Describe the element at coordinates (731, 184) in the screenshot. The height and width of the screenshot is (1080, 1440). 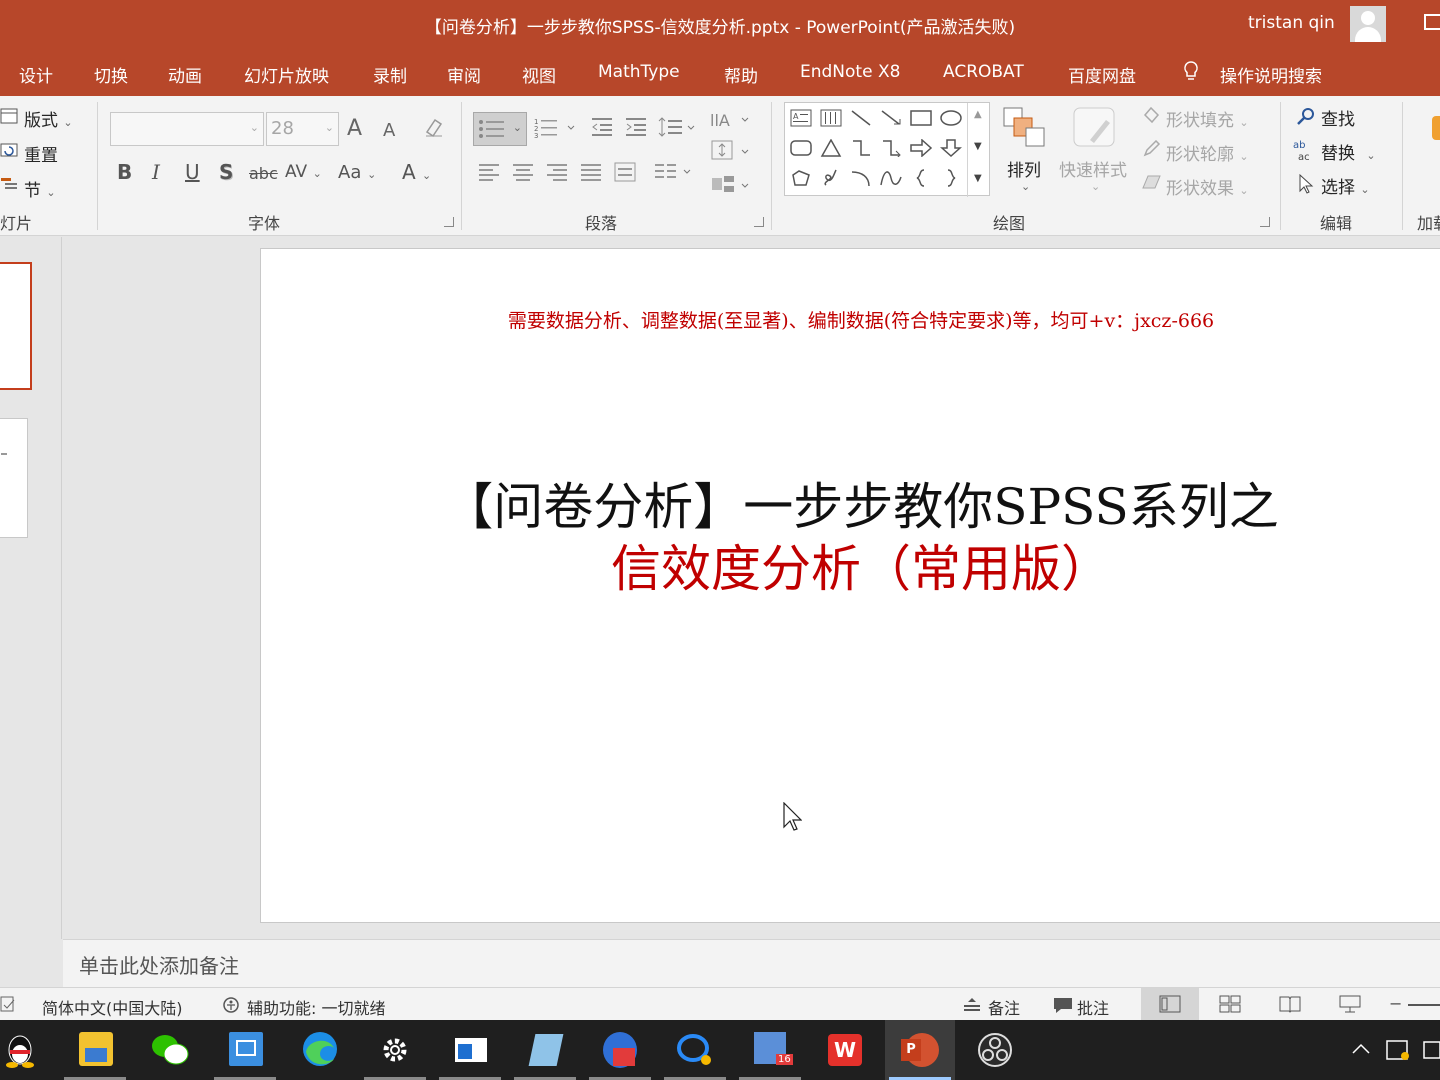
I see `convert-to-smartart-icon` at that location.